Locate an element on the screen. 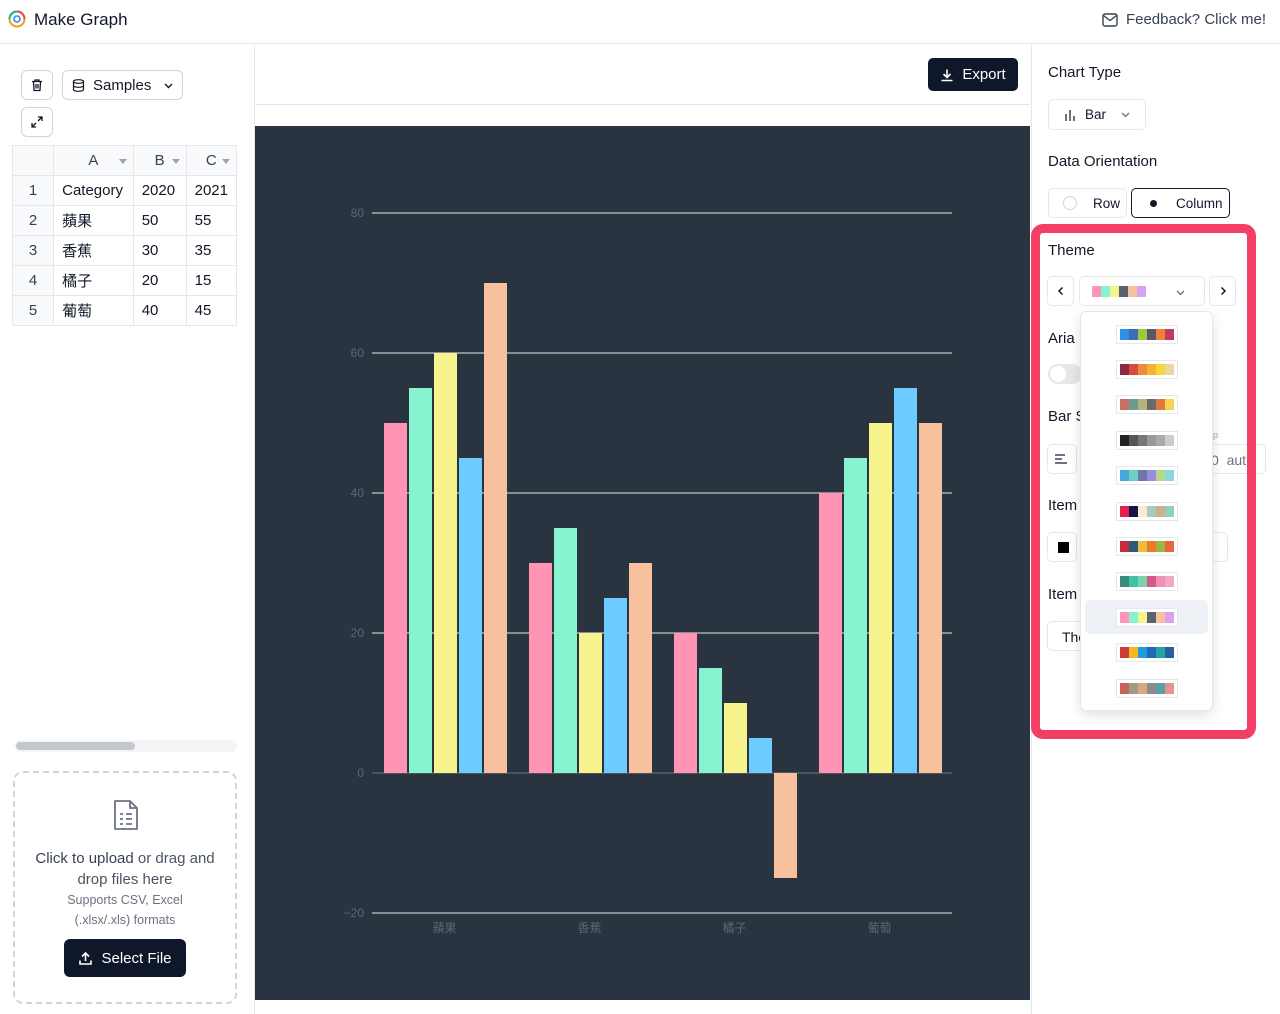 The height and width of the screenshot is (1014, 1280). table-cell: 35 is located at coordinates (211, 250).